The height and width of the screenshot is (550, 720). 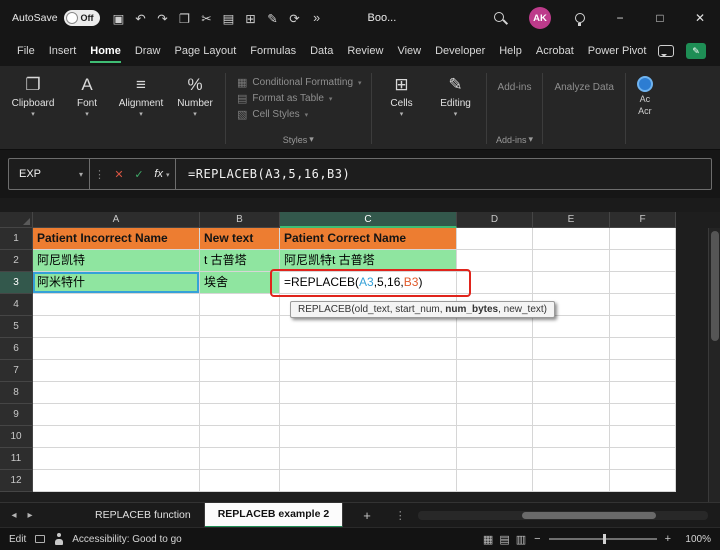 I want to click on cell-E5, so click(x=571, y=327).